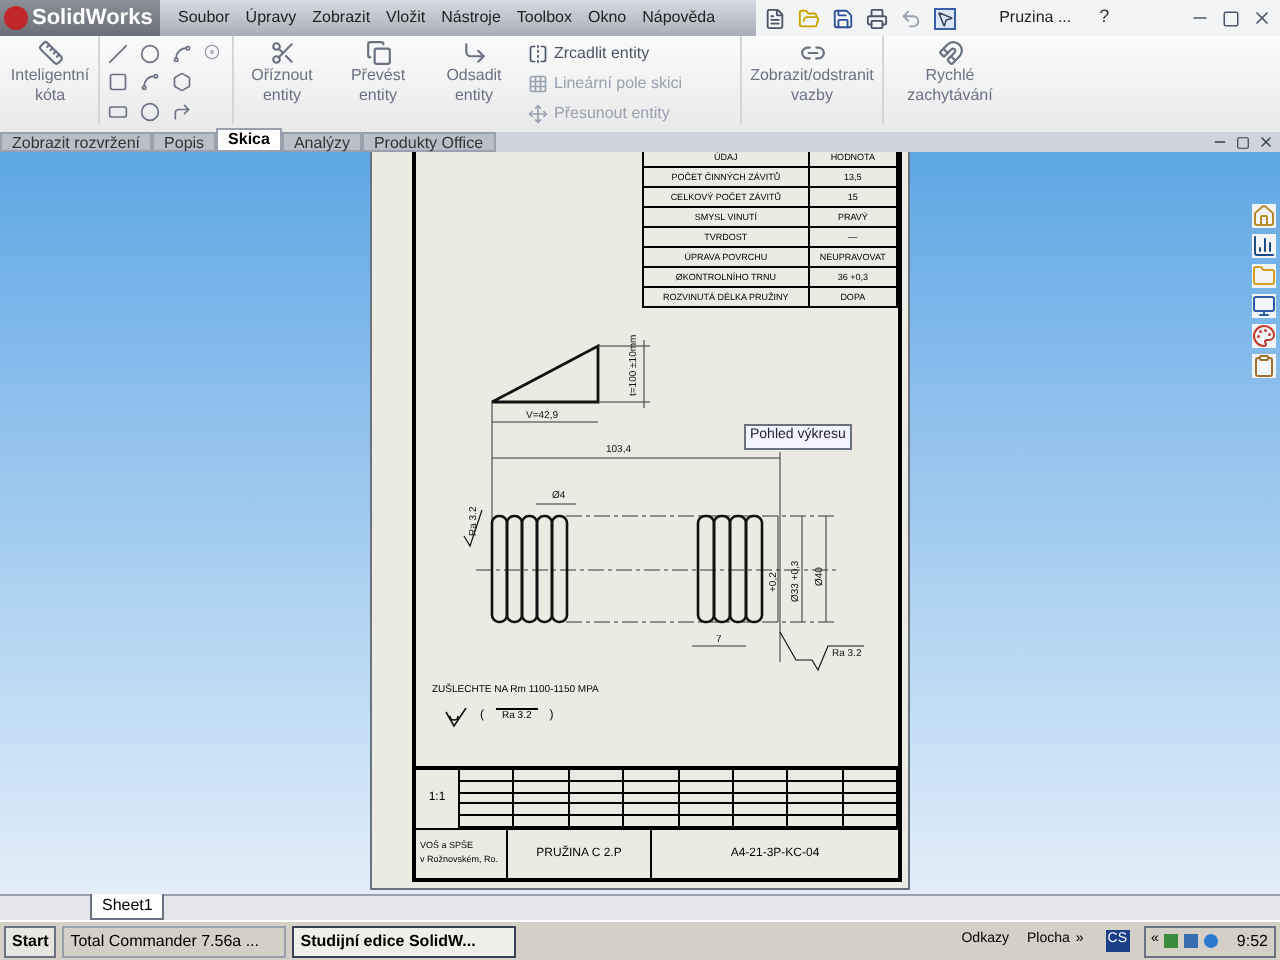  What do you see at coordinates (150, 54) in the screenshot?
I see `circle-icon` at bounding box center [150, 54].